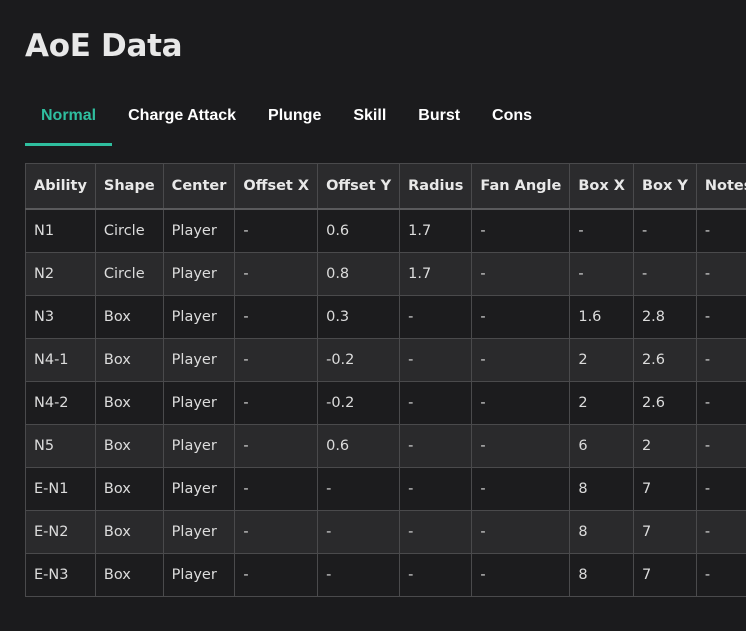  What do you see at coordinates (601, 446) in the screenshot?
I see `table-cell: 6` at bounding box center [601, 446].